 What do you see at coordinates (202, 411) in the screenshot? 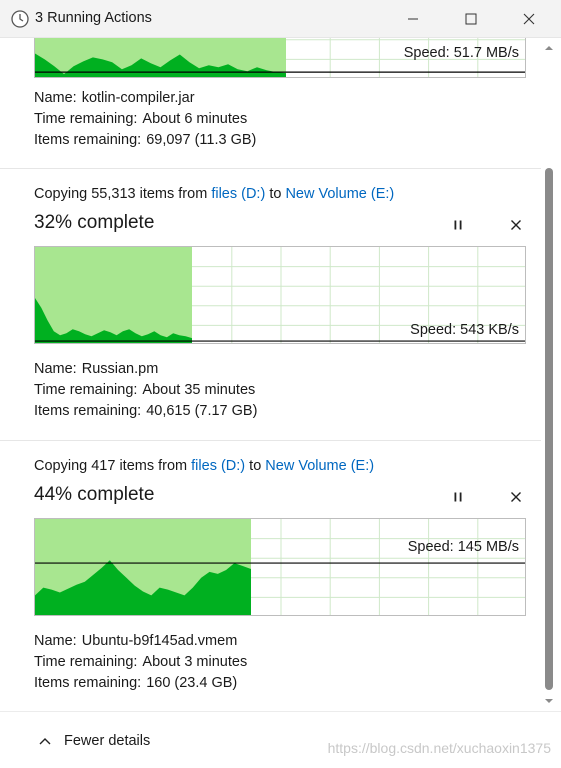
I see `items-remaining: 40,615 (7.17 GB)` at bounding box center [202, 411].